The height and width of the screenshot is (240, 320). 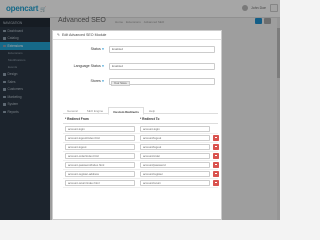 I want to click on redirect-to-input: account/register, so click(x=175, y=174).